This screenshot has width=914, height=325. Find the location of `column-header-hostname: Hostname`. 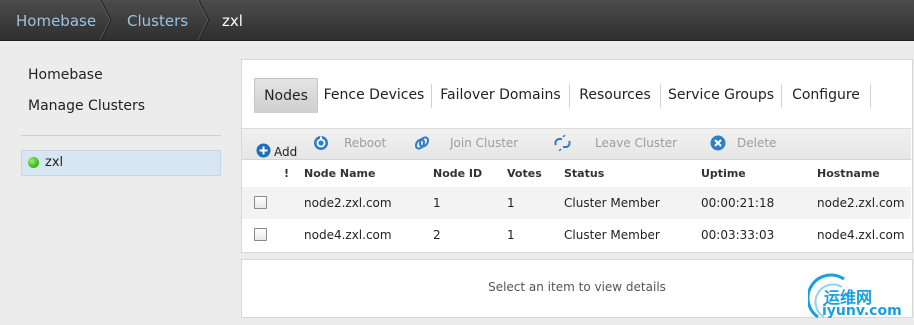

column-header-hostname: Hostname is located at coordinates (848, 173).